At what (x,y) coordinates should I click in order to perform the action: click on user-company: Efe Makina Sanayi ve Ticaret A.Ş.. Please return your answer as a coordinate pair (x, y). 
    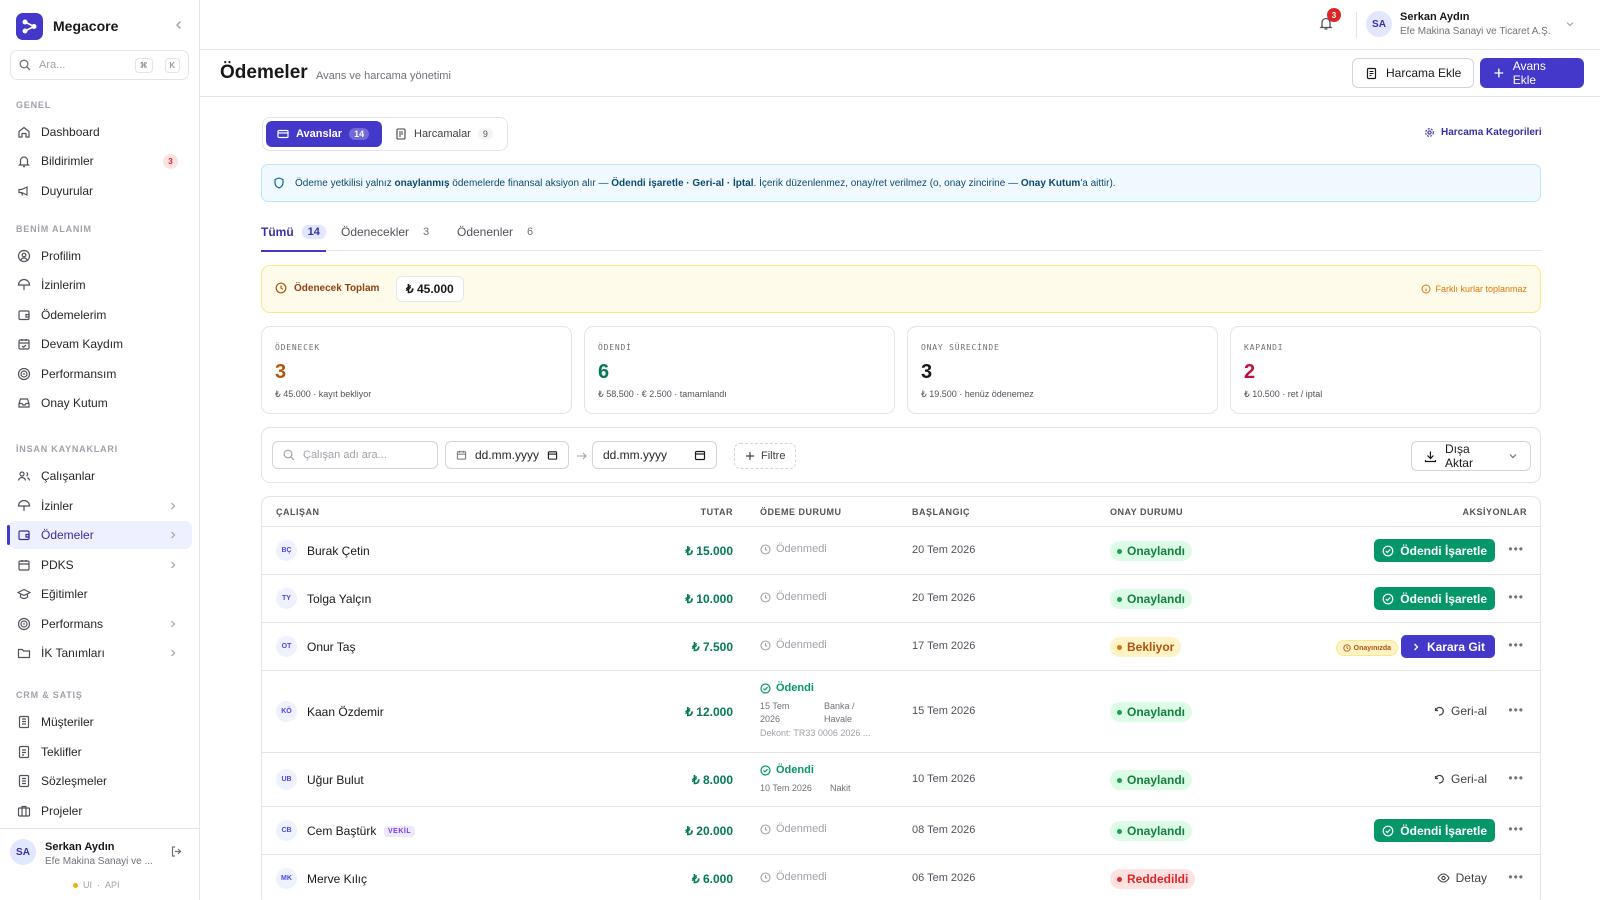
    Looking at the image, I should click on (1475, 31).